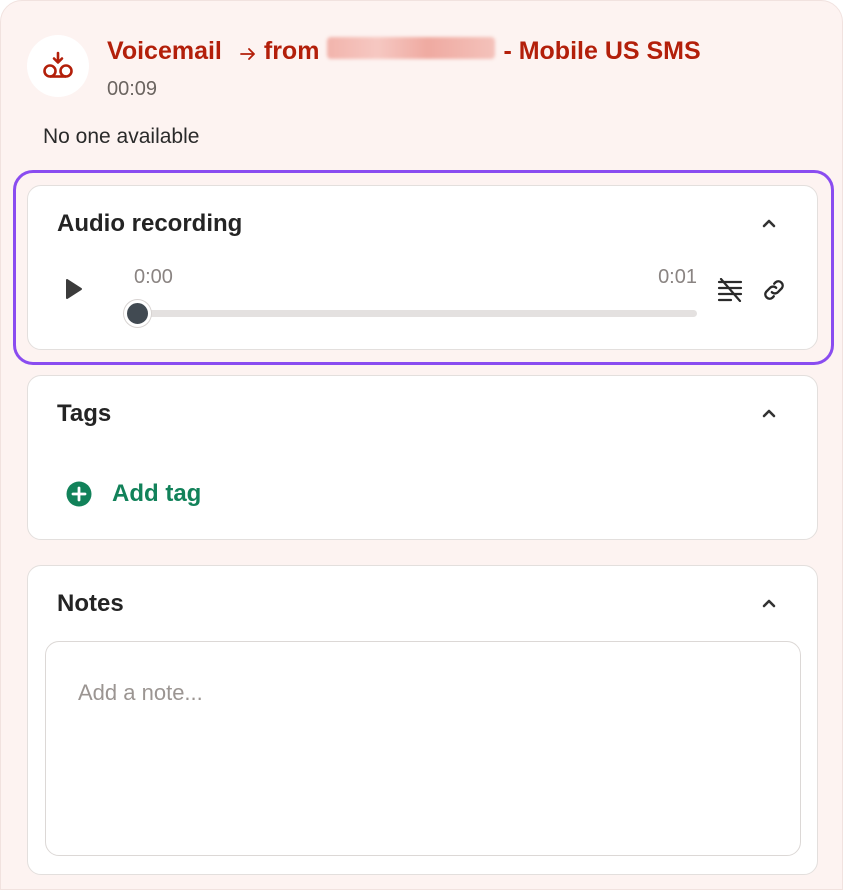 The image size is (846, 890). What do you see at coordinates (774, 290) in the screenshot?
I see `link-icon` at bounding box center [774, 290].